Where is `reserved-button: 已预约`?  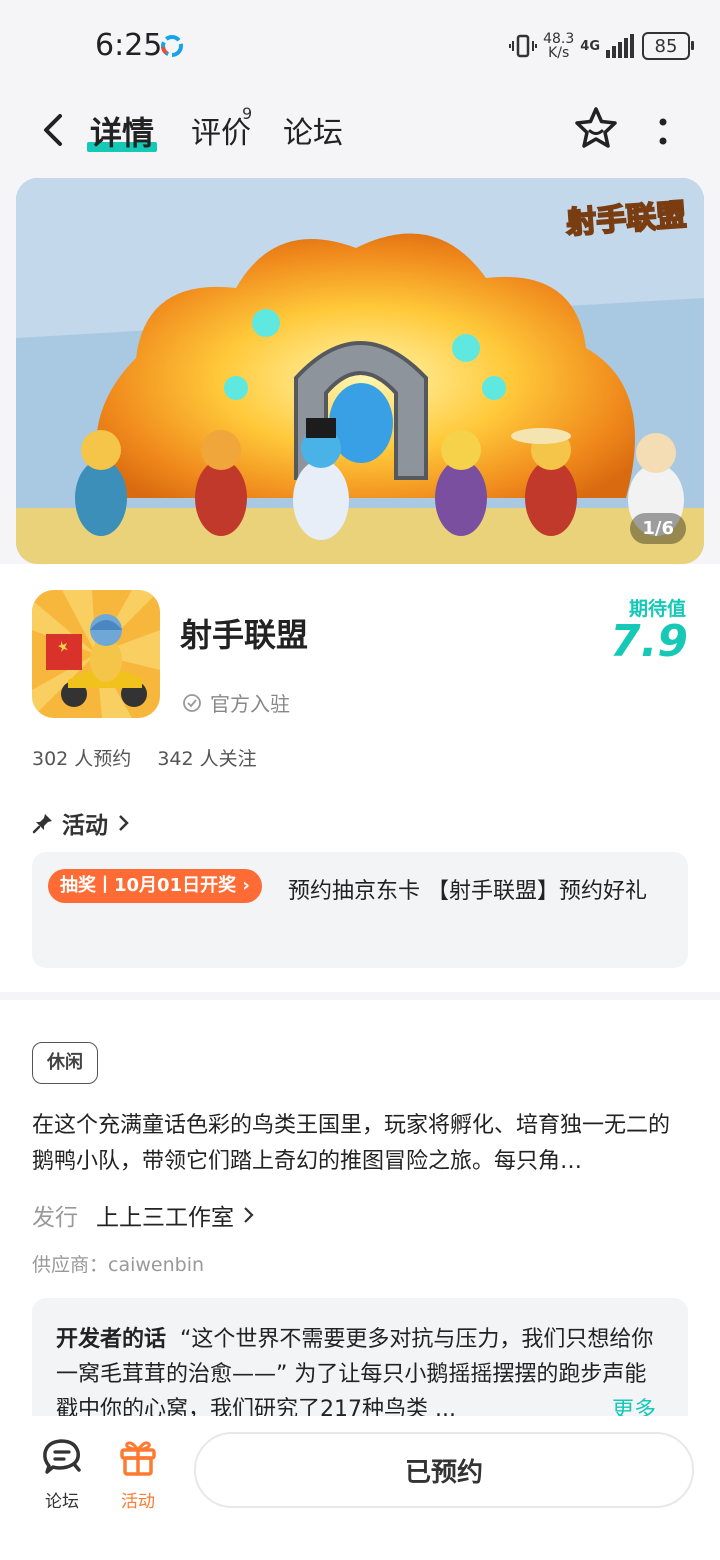 reserved-button: 已预约 is located at coordinates (444, 1470).